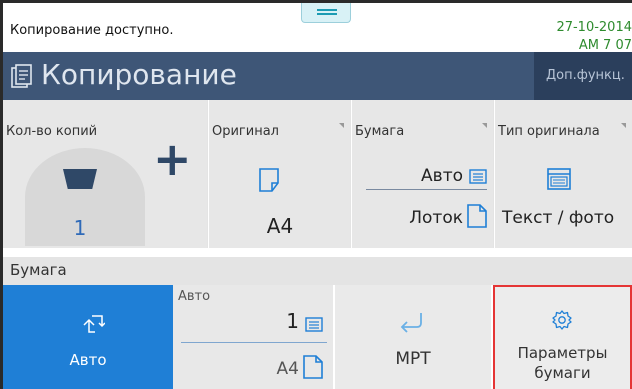 The width and height of the screenshot is (632, 389). I want to click on paper-mpt-button: МРТ, so click(413, 337).